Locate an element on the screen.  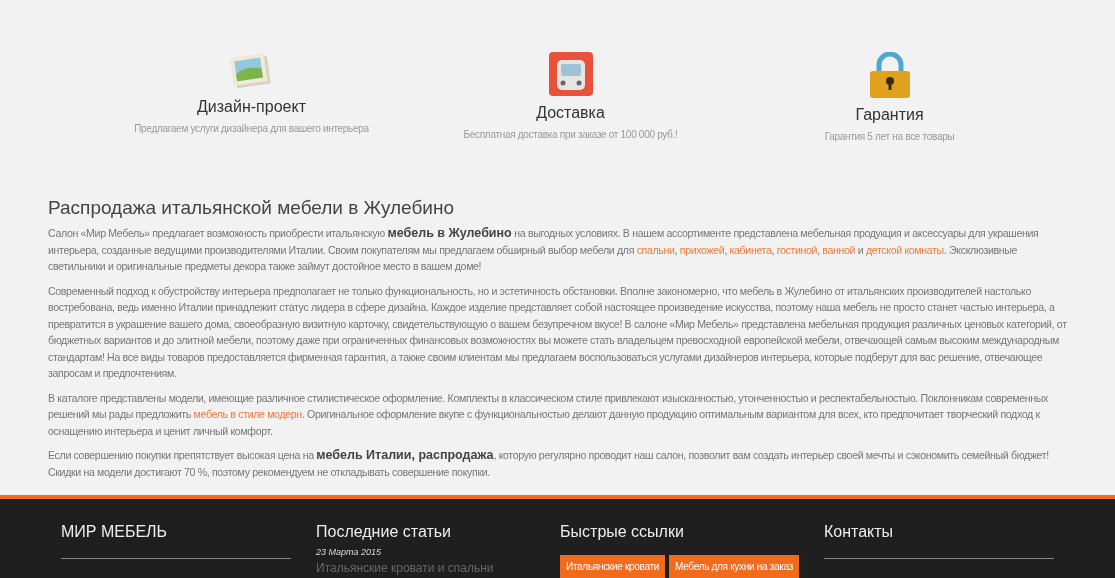
feature-description: Гарантия 5 лет на все товары is located at coordinates (889, 136).